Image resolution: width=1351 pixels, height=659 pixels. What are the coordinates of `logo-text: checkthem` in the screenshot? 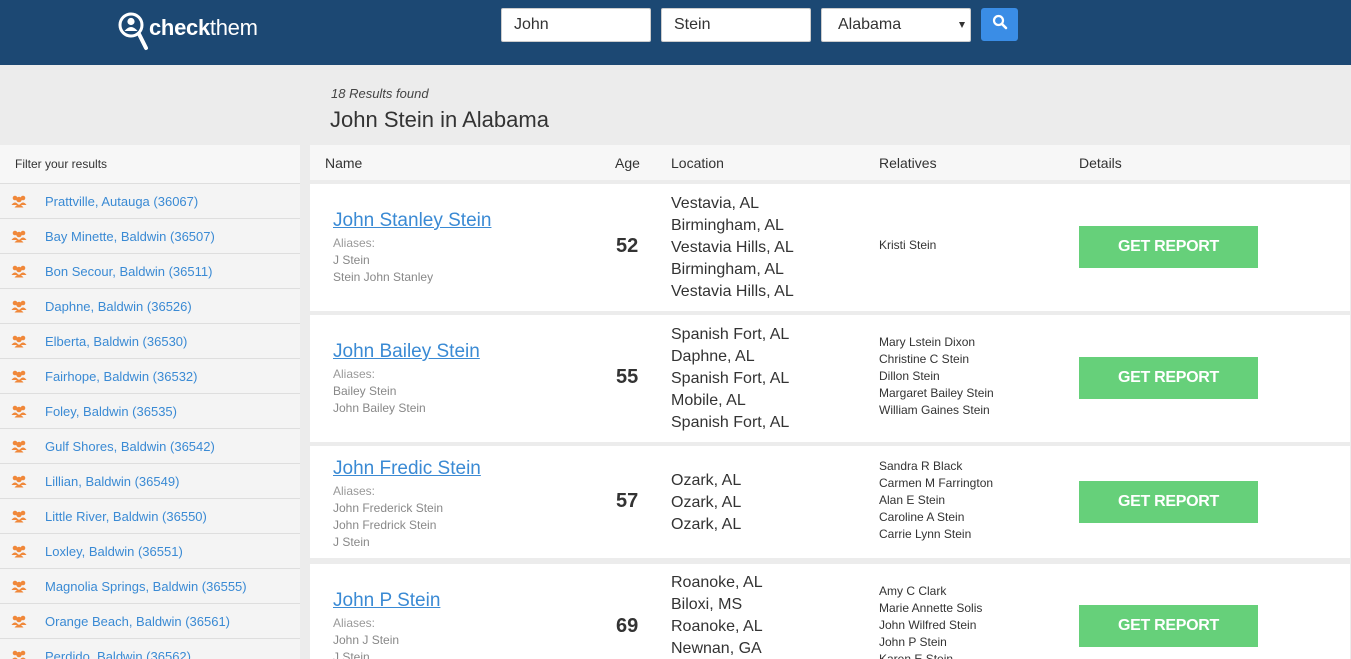 It's located at (203, 27).